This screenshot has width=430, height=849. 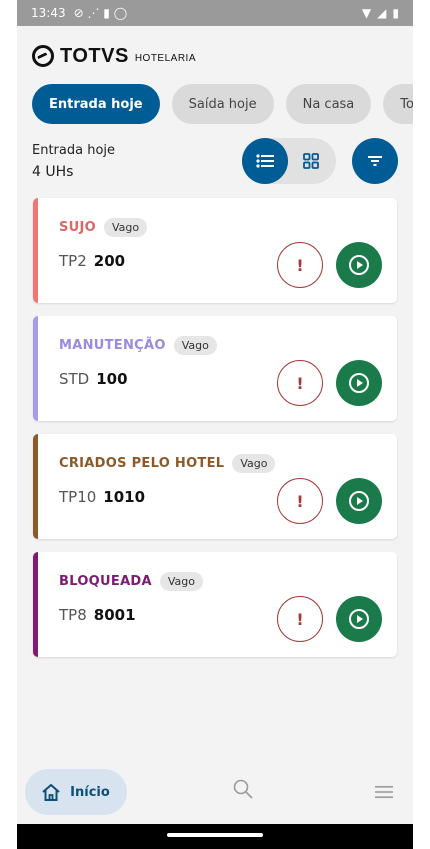 I want to click on room-card: MANUTENÇÃO Vago STD 100 !, so click(x=215, y=368).